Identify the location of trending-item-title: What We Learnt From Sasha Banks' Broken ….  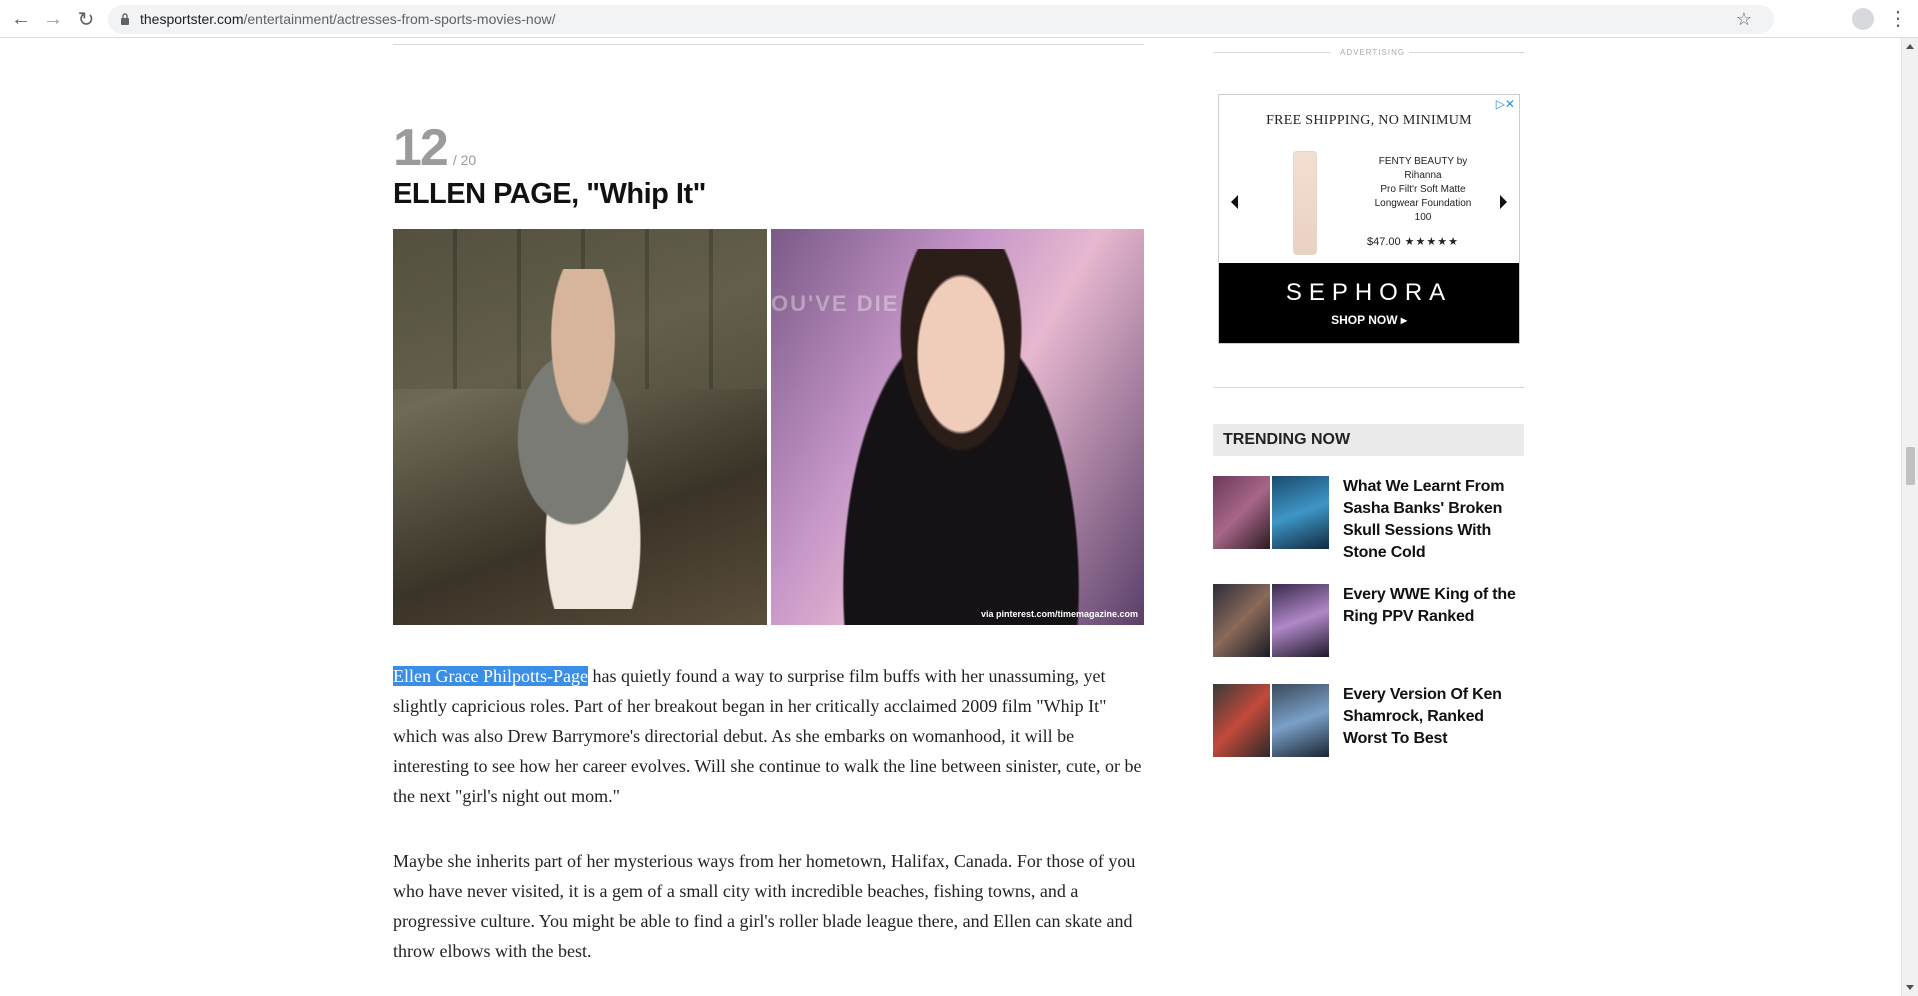
(1433, 520).